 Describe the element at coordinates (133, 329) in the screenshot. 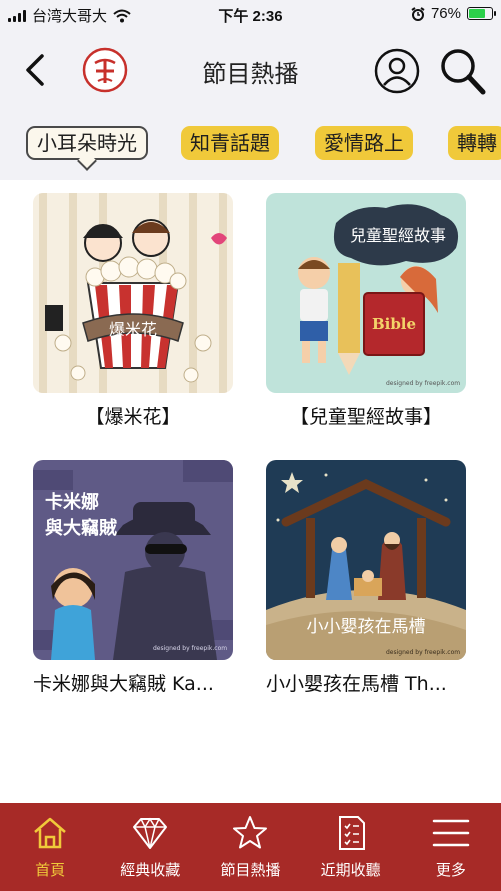

I see `cover-art-text: 爆米花` at that location.